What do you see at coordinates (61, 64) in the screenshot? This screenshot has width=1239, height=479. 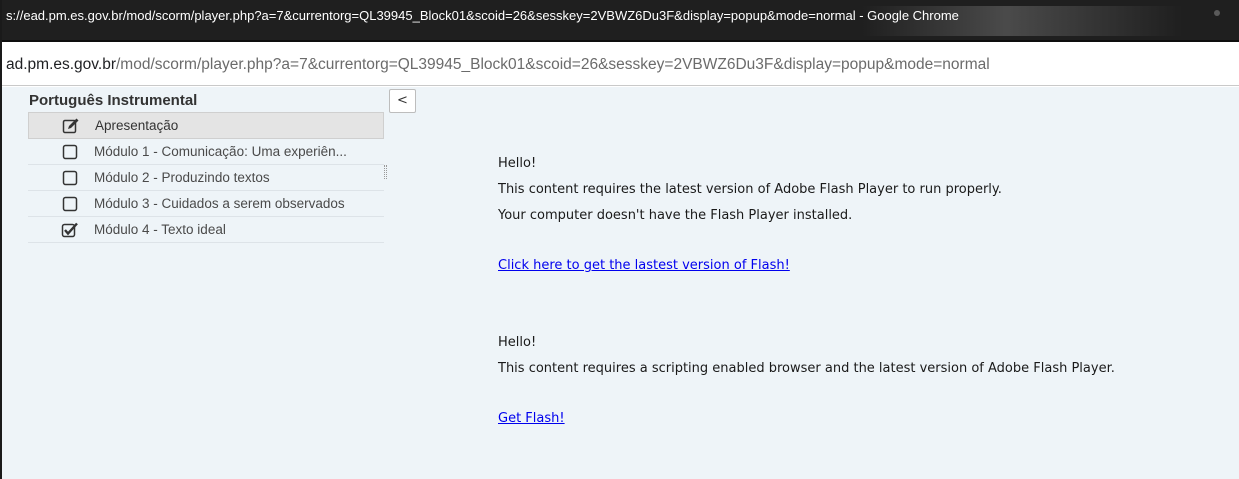 I see `url-host: ad.pm.es.gov.br` at bounding box center [61, 64].